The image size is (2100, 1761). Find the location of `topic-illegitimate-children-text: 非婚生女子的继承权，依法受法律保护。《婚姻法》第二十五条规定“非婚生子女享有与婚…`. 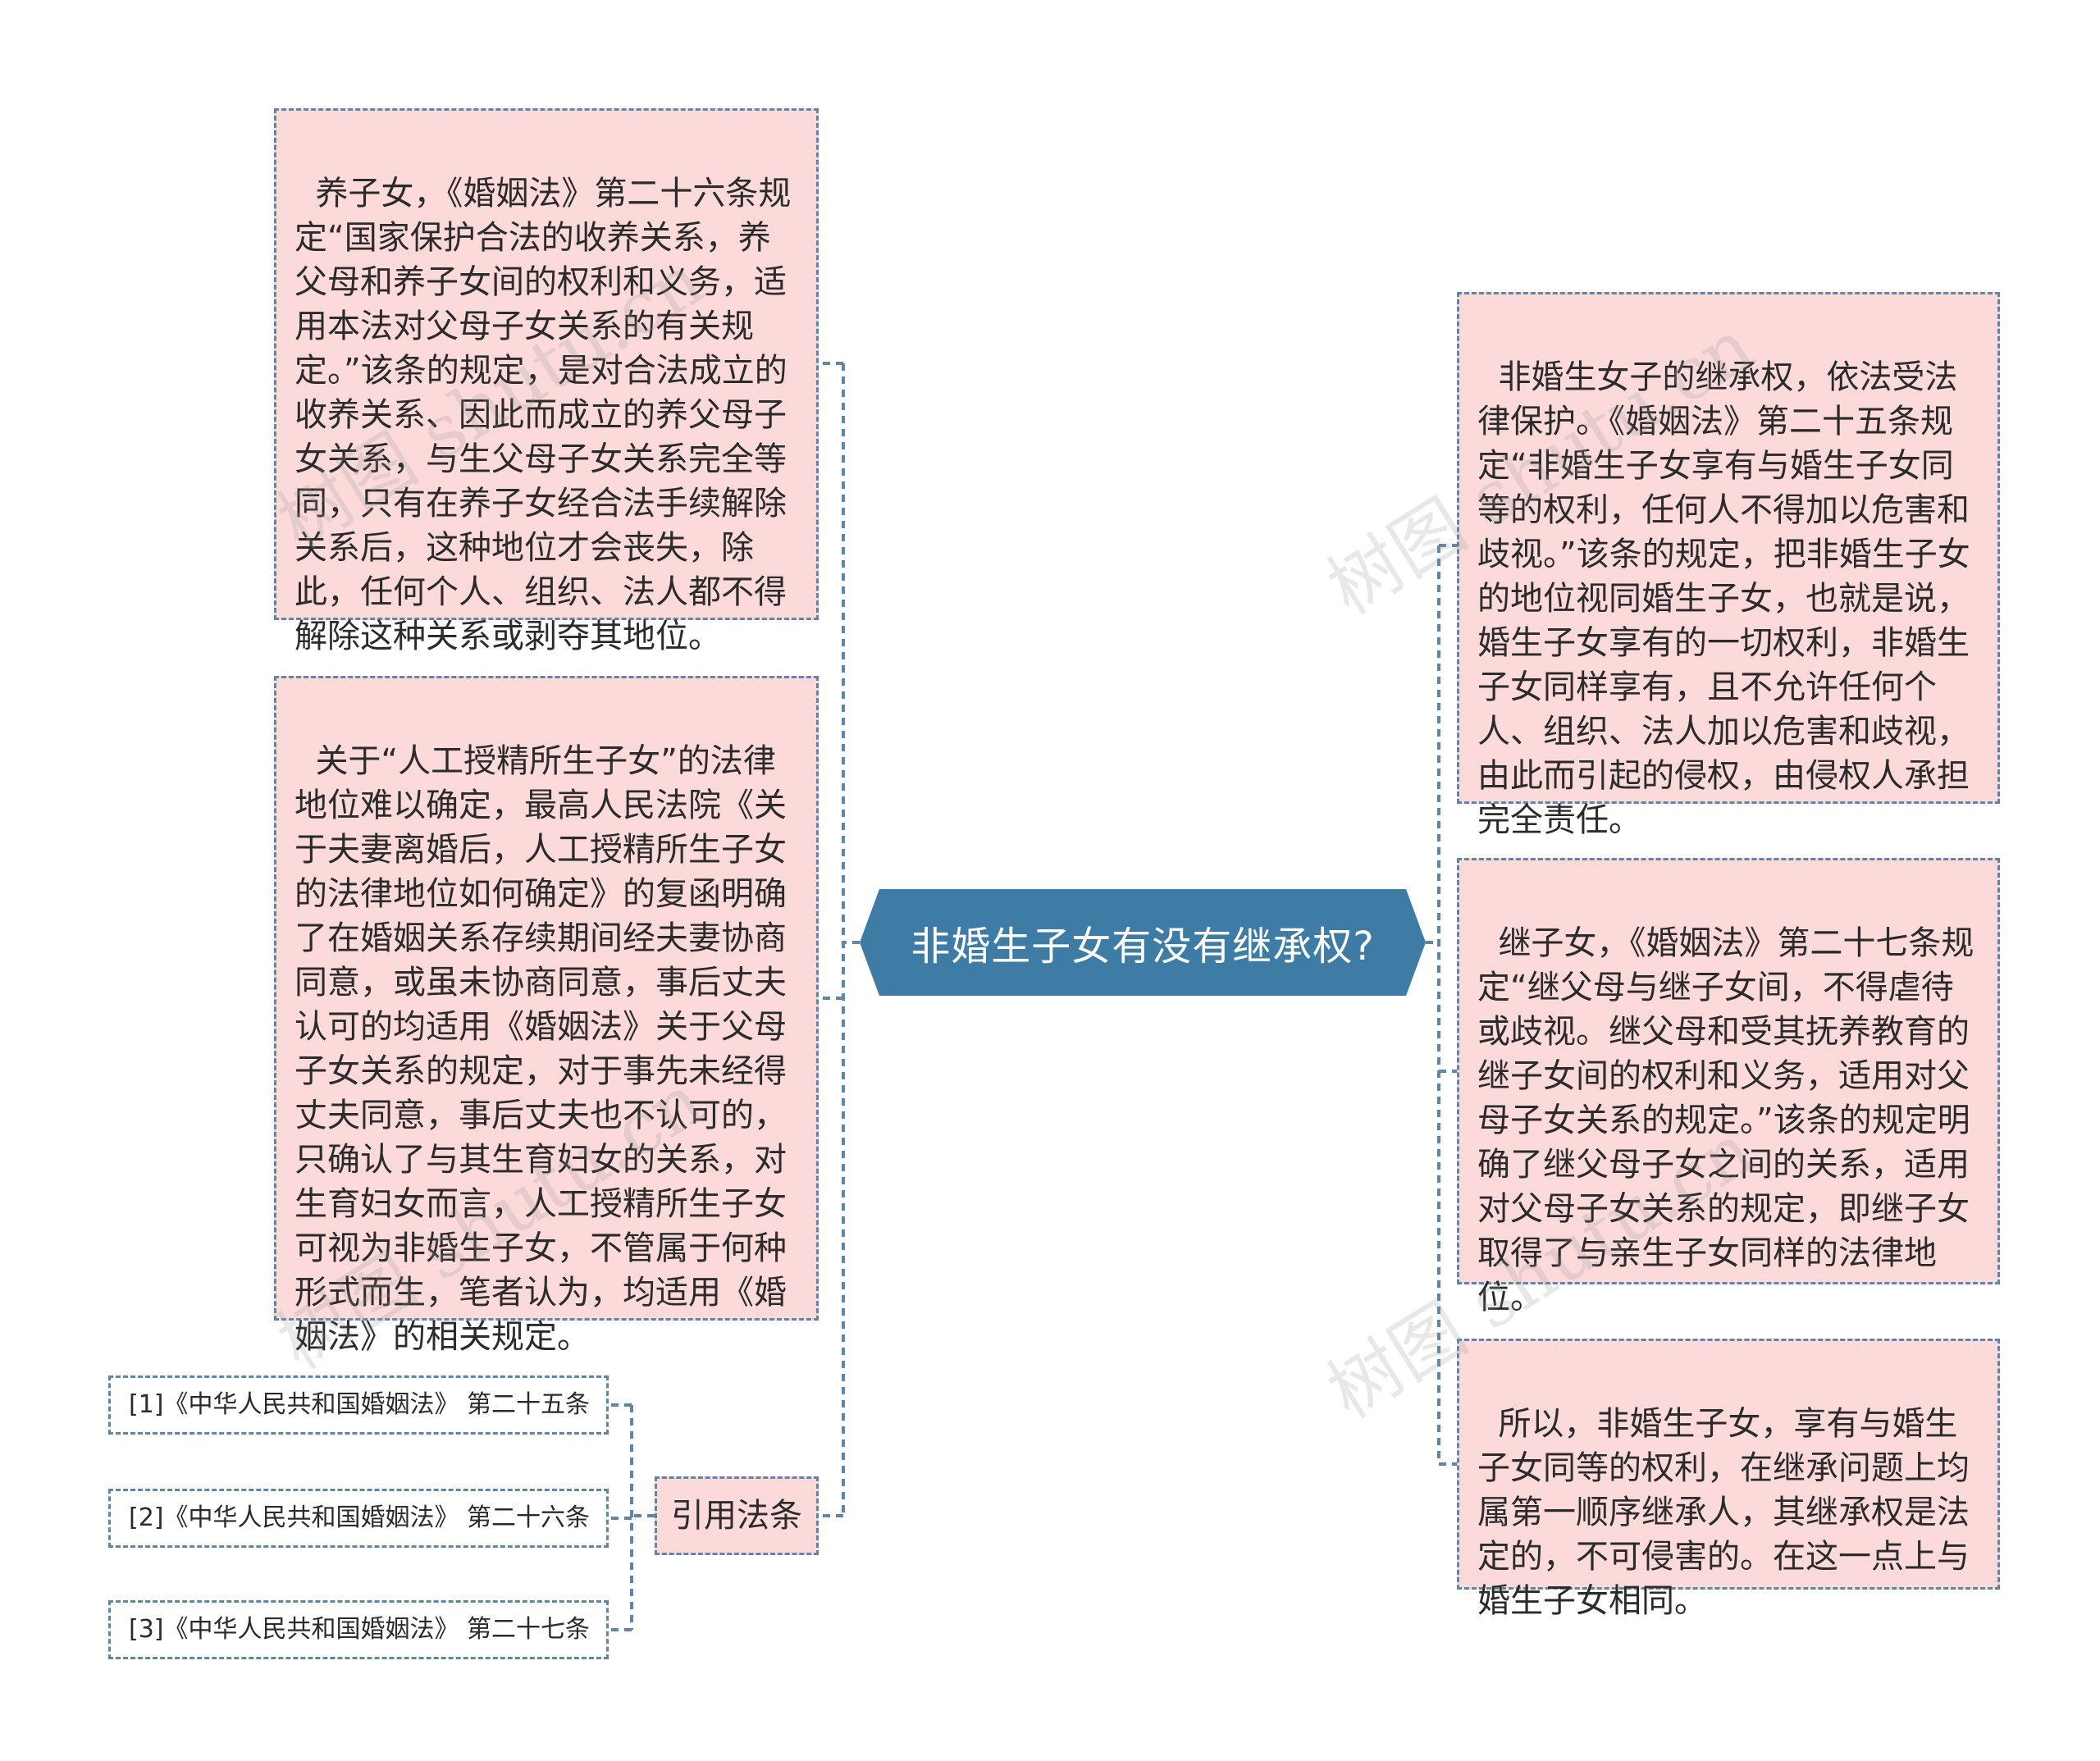

topic-illegitimate-children-text: 非婚生女子的继承权，依法受法律保护。《婚姻法》第二十五条规定“非婚生子女享有与婚… is located at coordinates (1723, 598).